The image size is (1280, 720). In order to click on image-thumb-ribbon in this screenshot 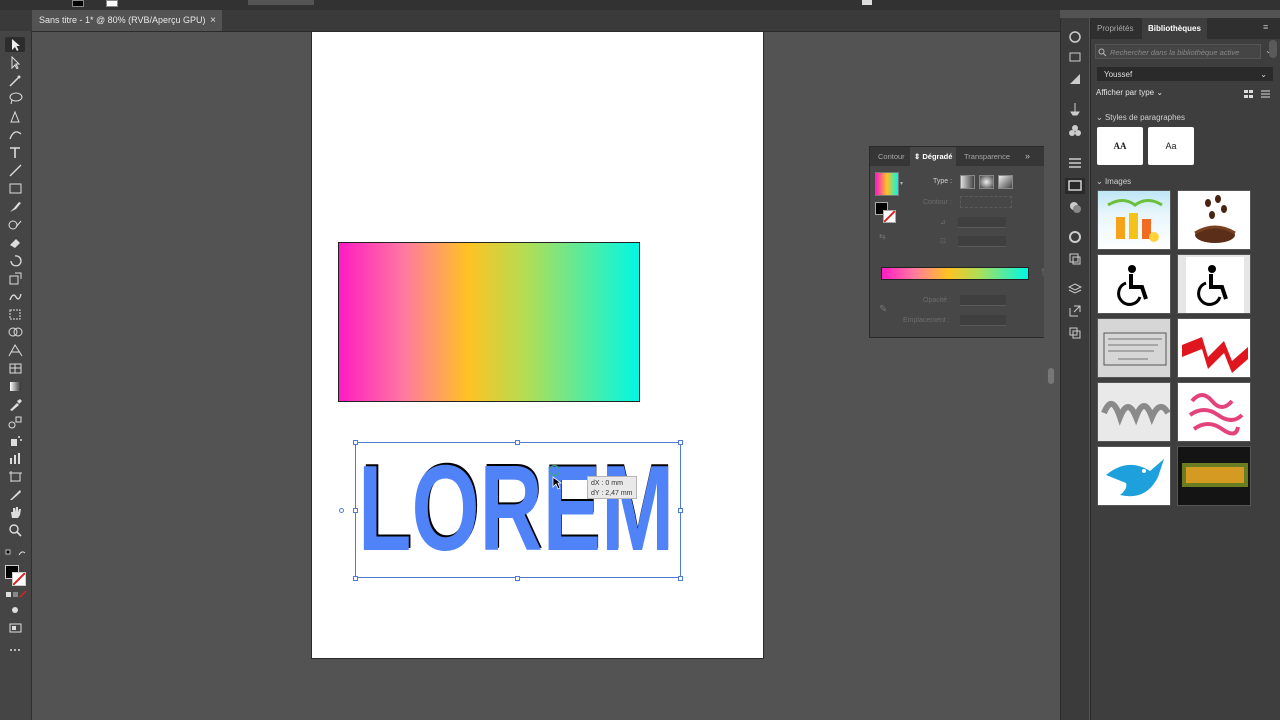, I will do `click(1214, 348)`.